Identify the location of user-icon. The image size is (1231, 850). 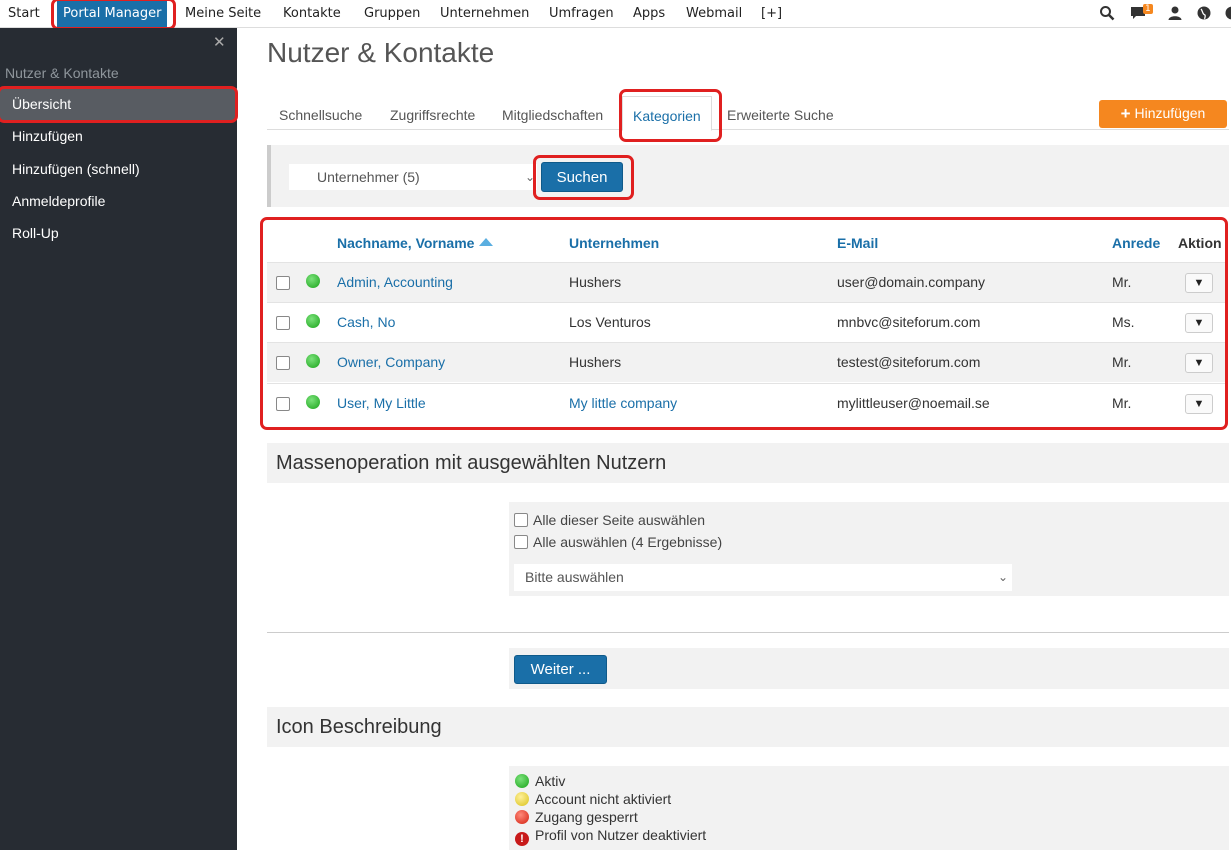
(1175, 13).